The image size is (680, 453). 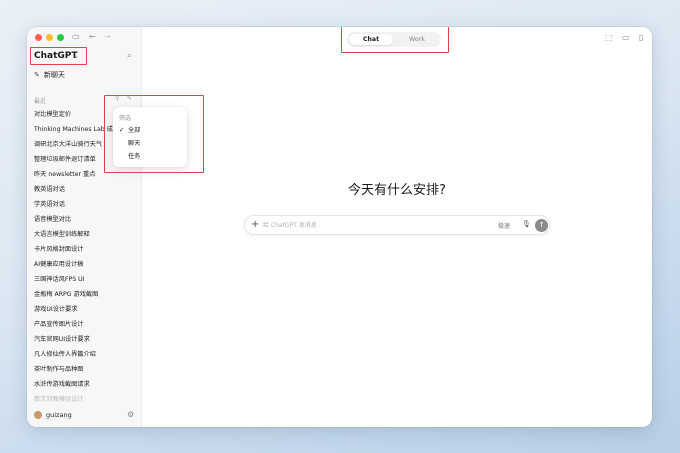 I want to click on attach-plus-icon: +, so click(x=255, y=225).